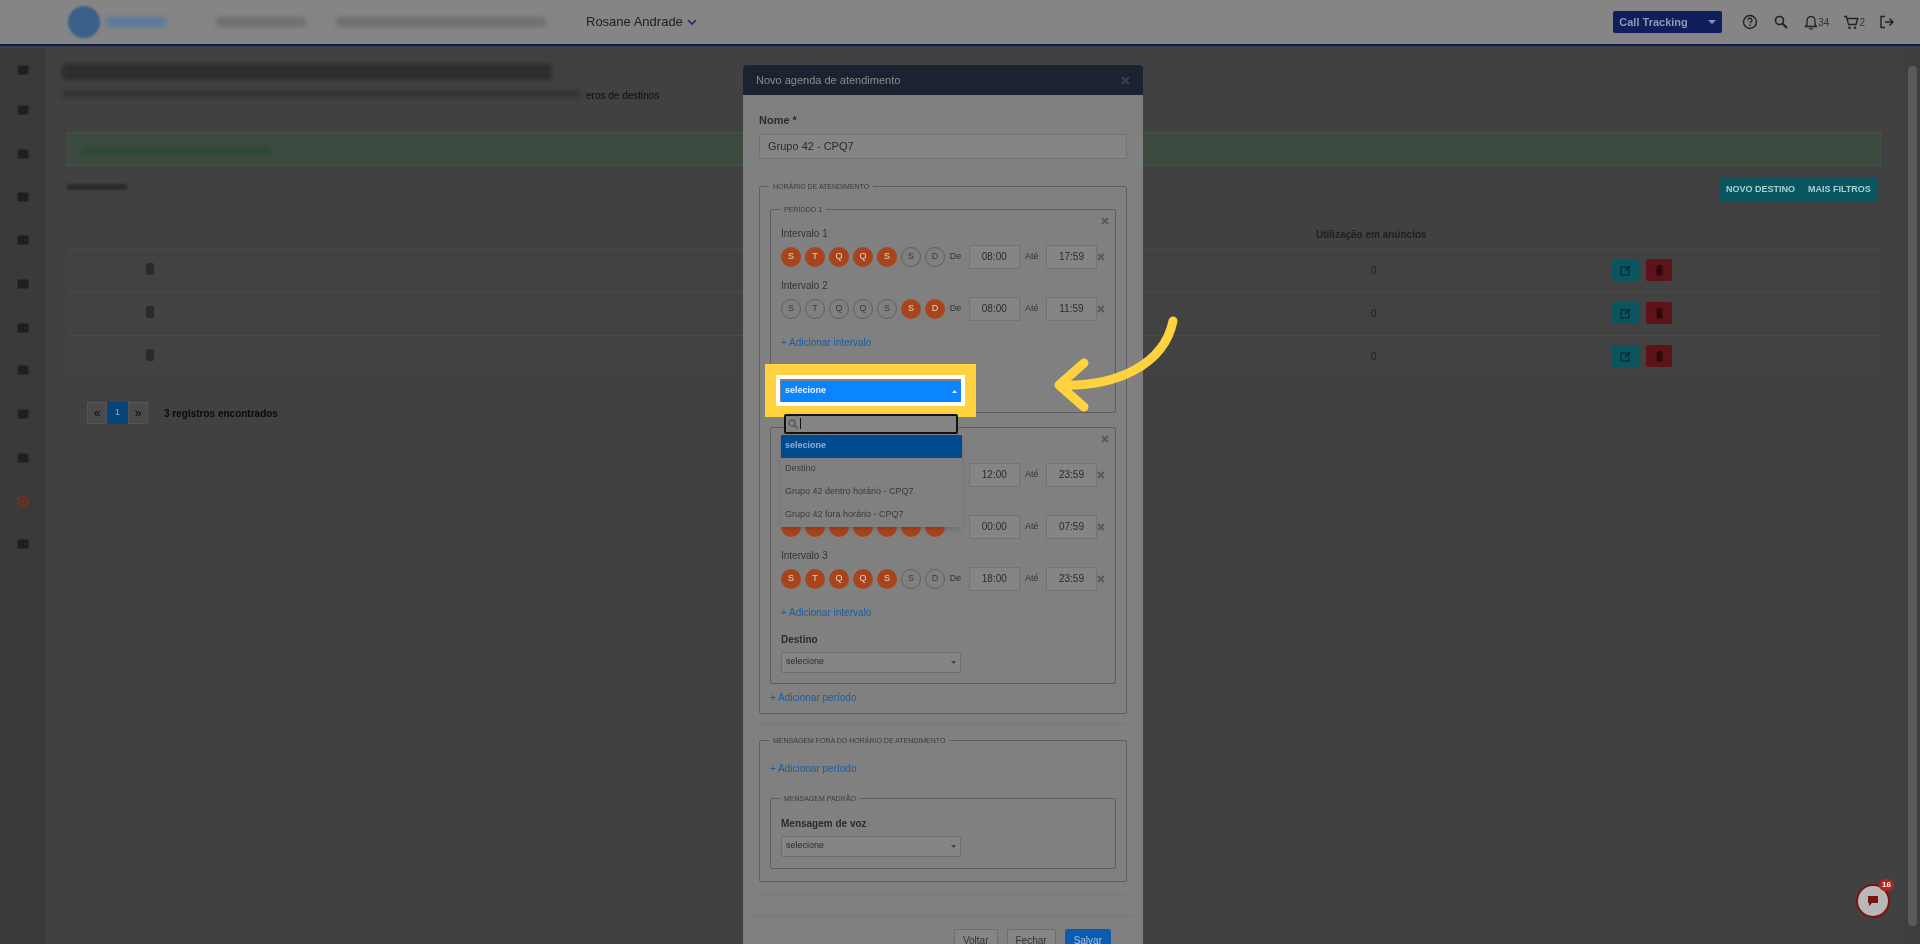 The image size is (1920, 944). Describe the element at coordinates (800, 423) in the screenshot. I see `text-cursor` at that location.